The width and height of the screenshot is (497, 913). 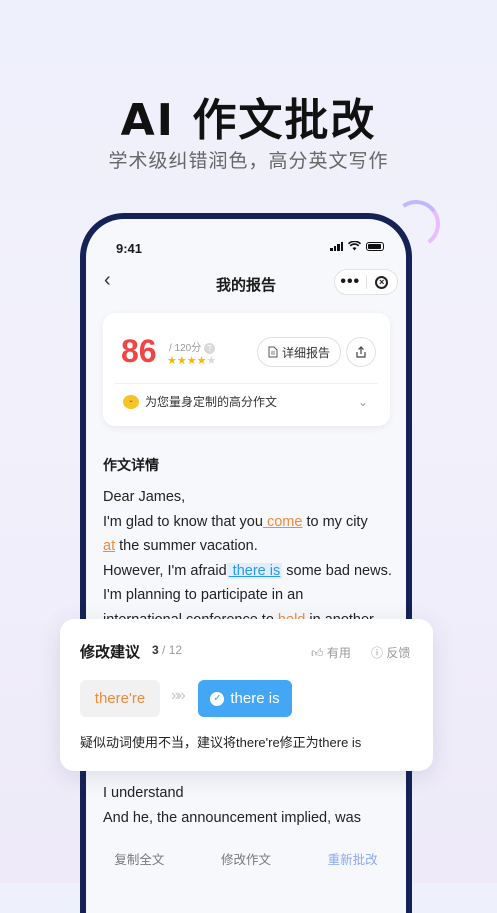 I want to click on document-icon, so click(x=273, y=352).